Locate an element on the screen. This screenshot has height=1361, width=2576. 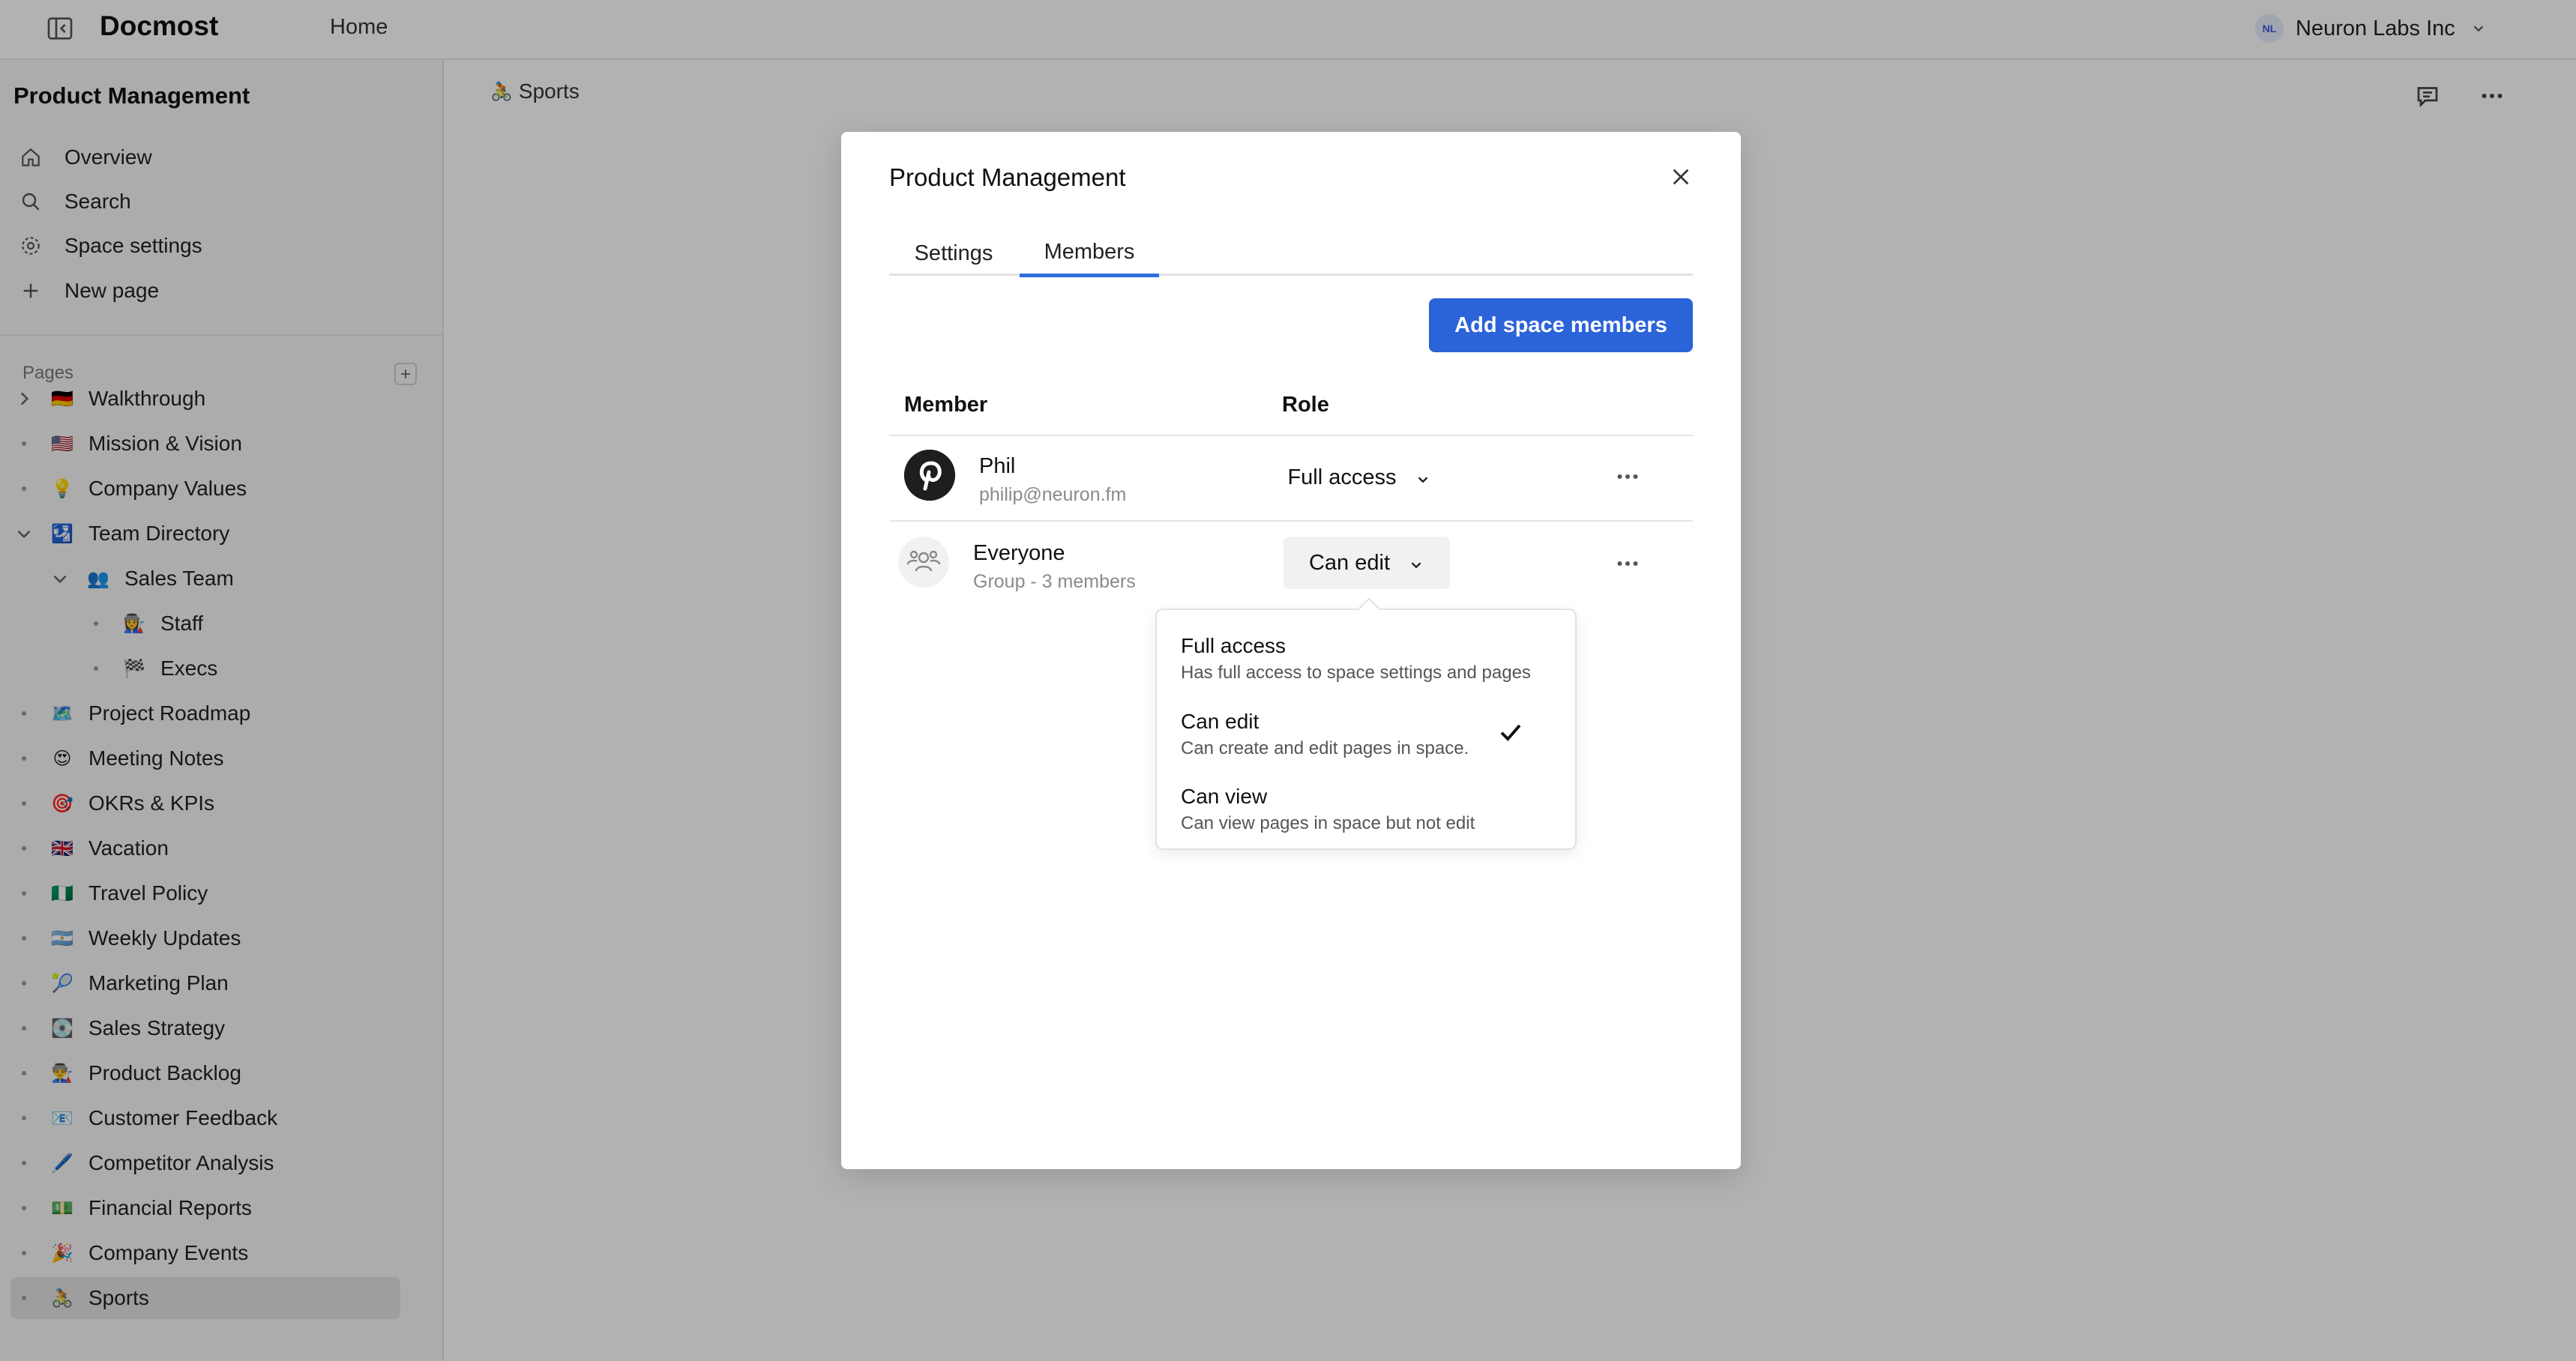
table-row: Everyone Group - 3 members Can edit is located at coordinates (1291, 563).